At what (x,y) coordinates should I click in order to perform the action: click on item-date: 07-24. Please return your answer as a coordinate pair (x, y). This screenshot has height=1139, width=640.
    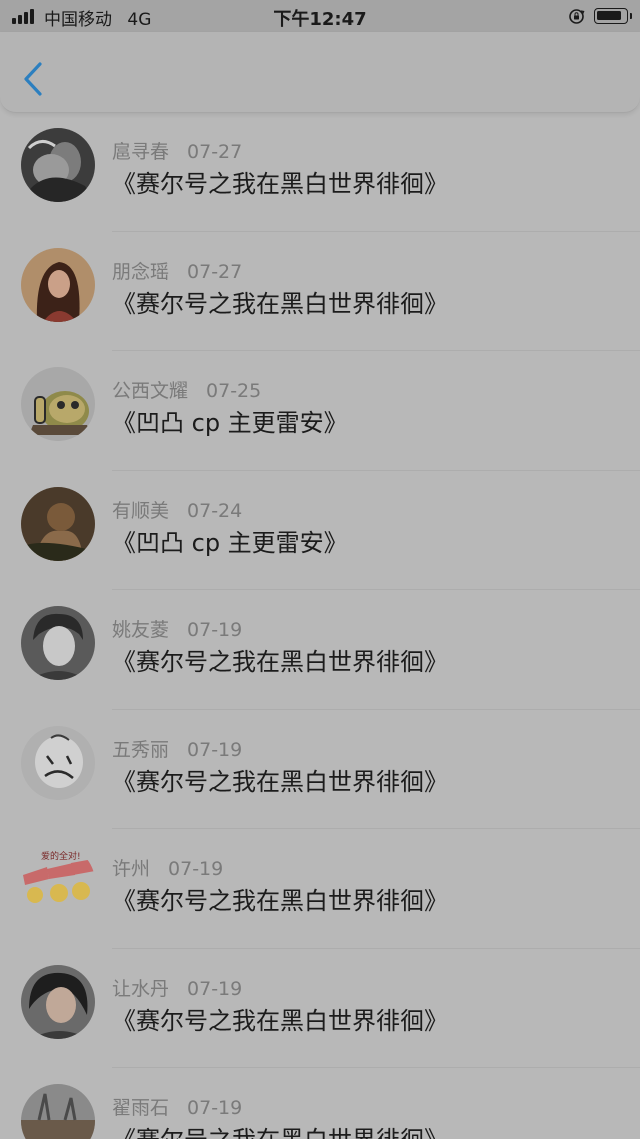
    Looking at the image, I should click on (215, 510).